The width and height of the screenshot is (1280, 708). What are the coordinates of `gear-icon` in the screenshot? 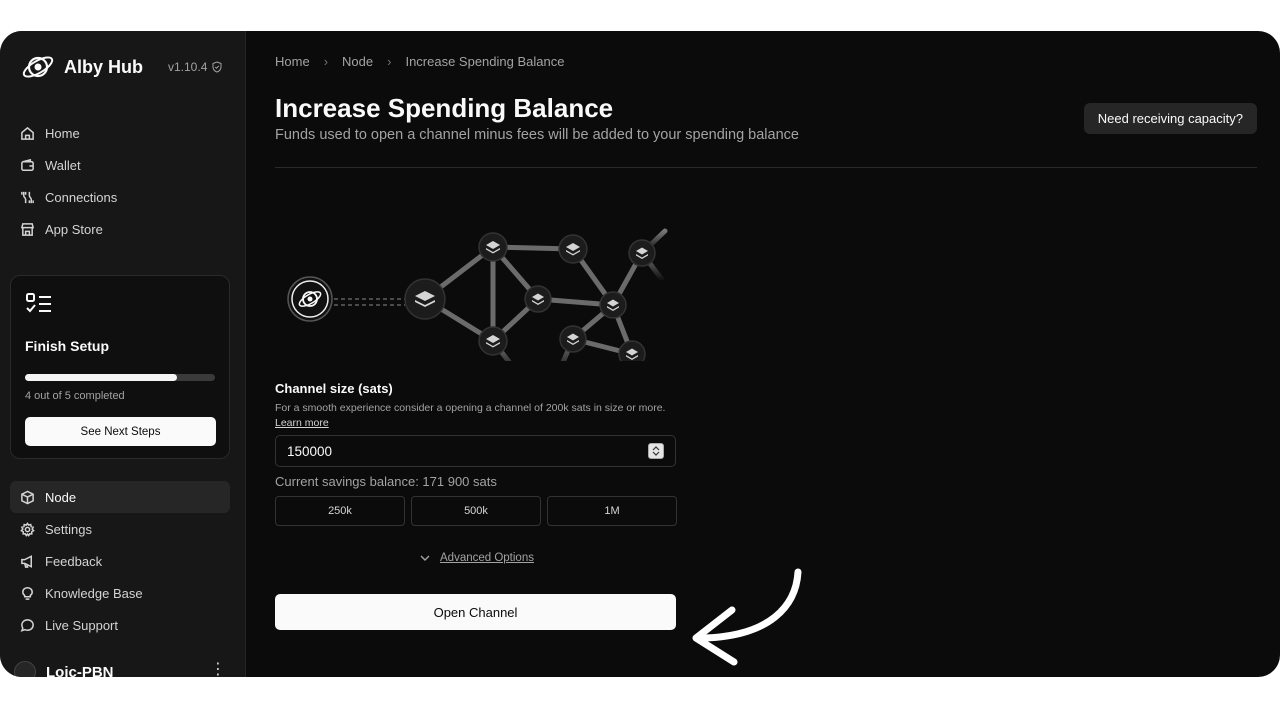 It's located at (27, 529).